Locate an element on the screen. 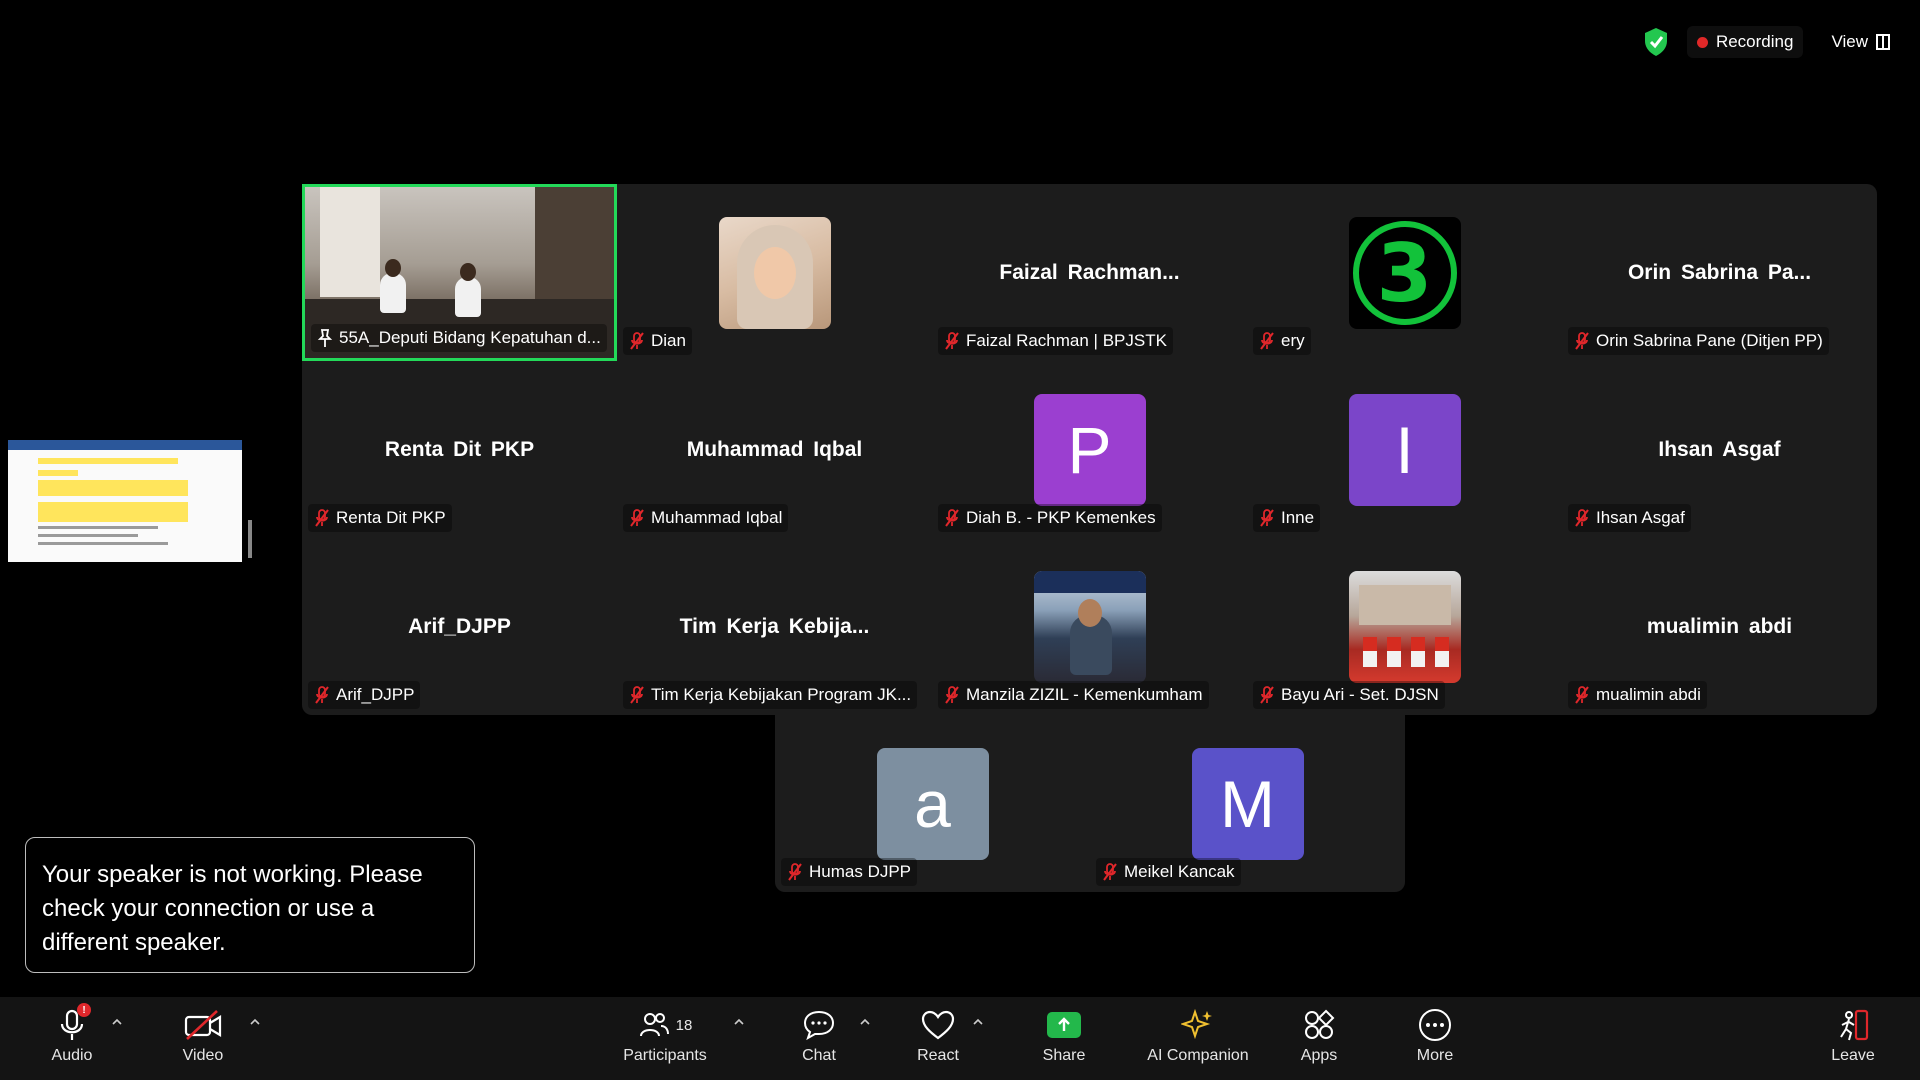 Image resolution: width=1920 pixels, height=1080 pixels. participant-tile: Arif_DJPP Arif_DJPP is located at coordinates (459, 626).